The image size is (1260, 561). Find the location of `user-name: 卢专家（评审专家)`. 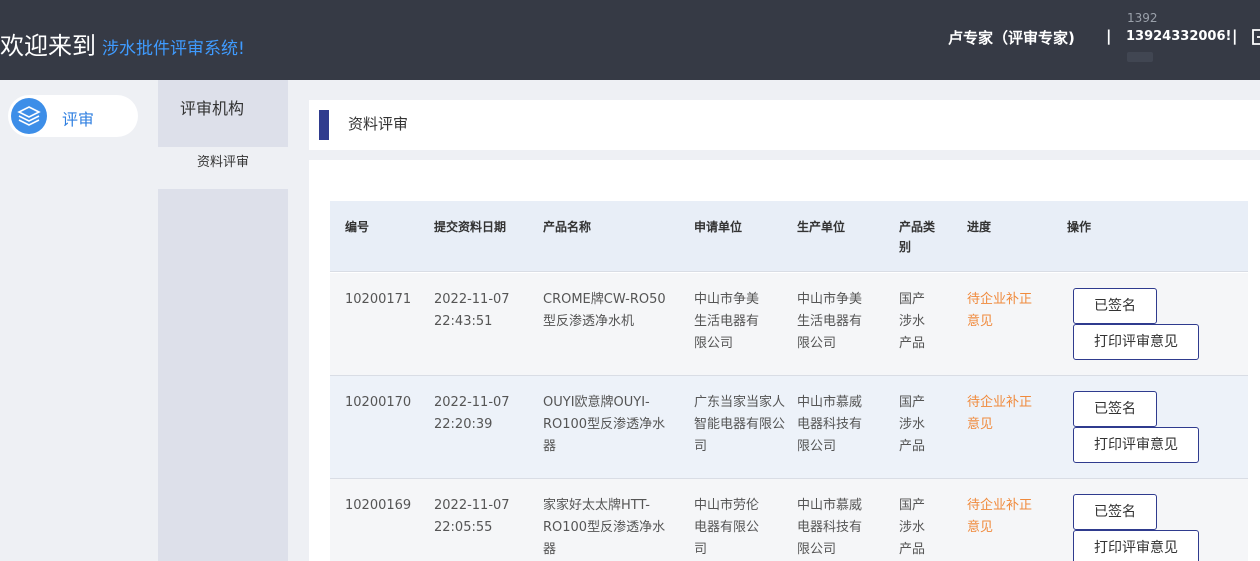

user-name: 卢专家（评审专家) is located at coordinates (1011, 37).